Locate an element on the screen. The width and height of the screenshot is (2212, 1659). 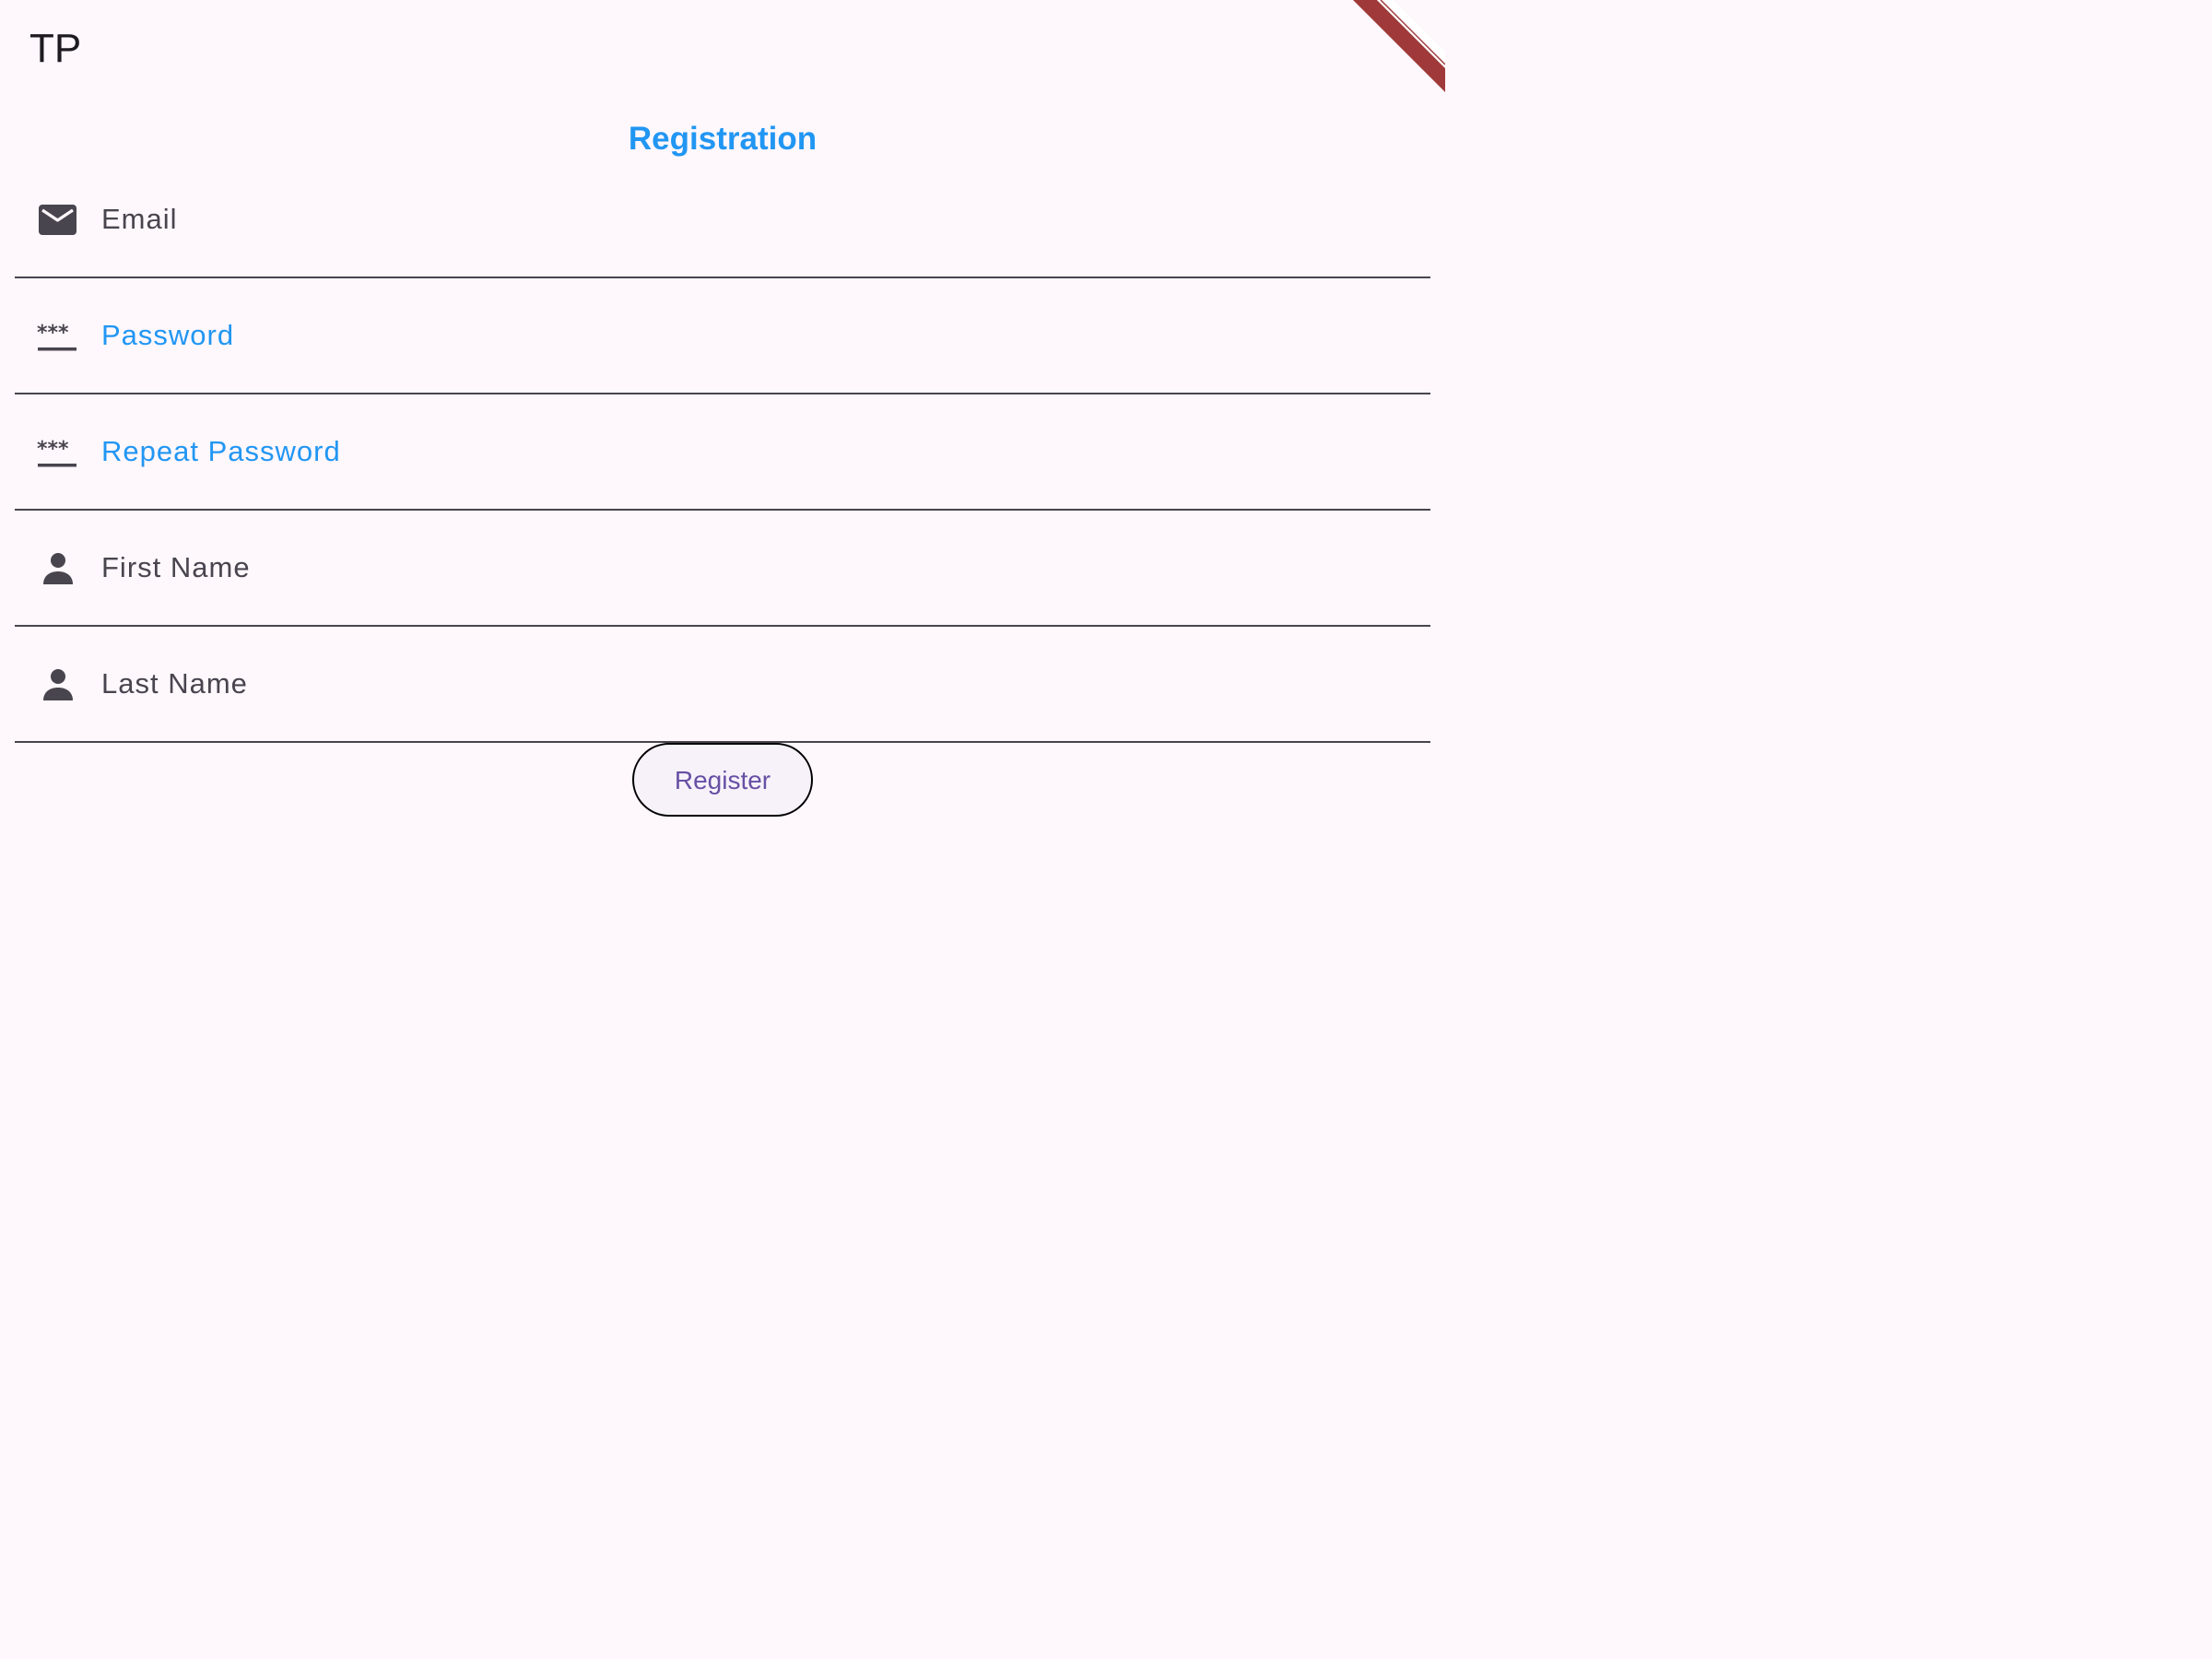
last-name-field: Last Name is located at coordinates (722, 685).